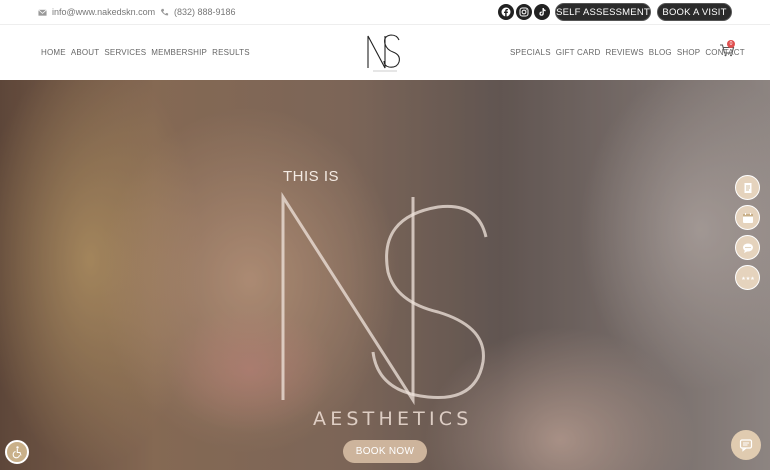 This screenshot has width=770, height=470. What do you see at coordinates (311, 176) in the screenshot?
I see `hero-prefix-text: THIS IS` at bounding box center [311, 176].